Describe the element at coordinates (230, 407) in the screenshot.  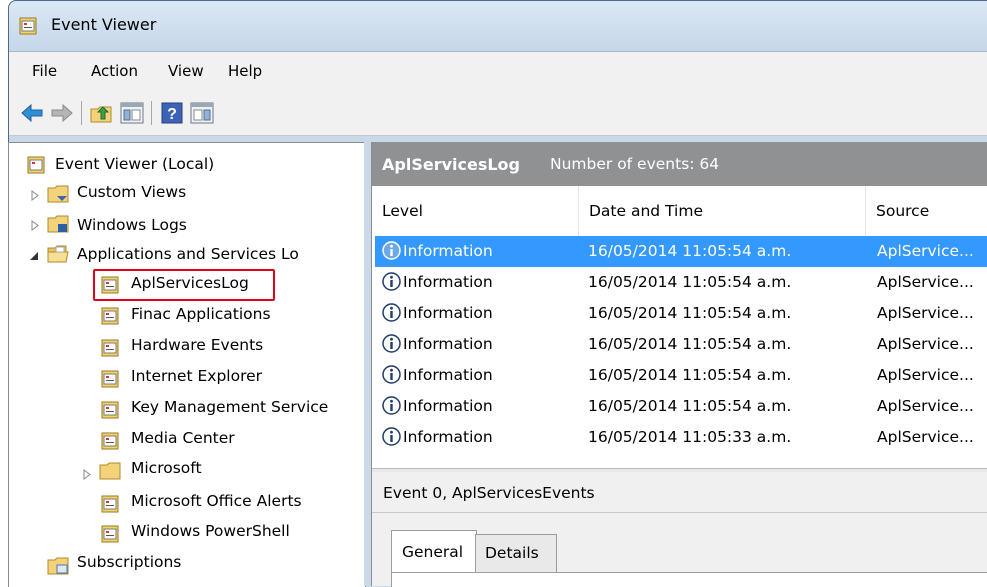
I see `tree-label: Key Management Service` at that location.